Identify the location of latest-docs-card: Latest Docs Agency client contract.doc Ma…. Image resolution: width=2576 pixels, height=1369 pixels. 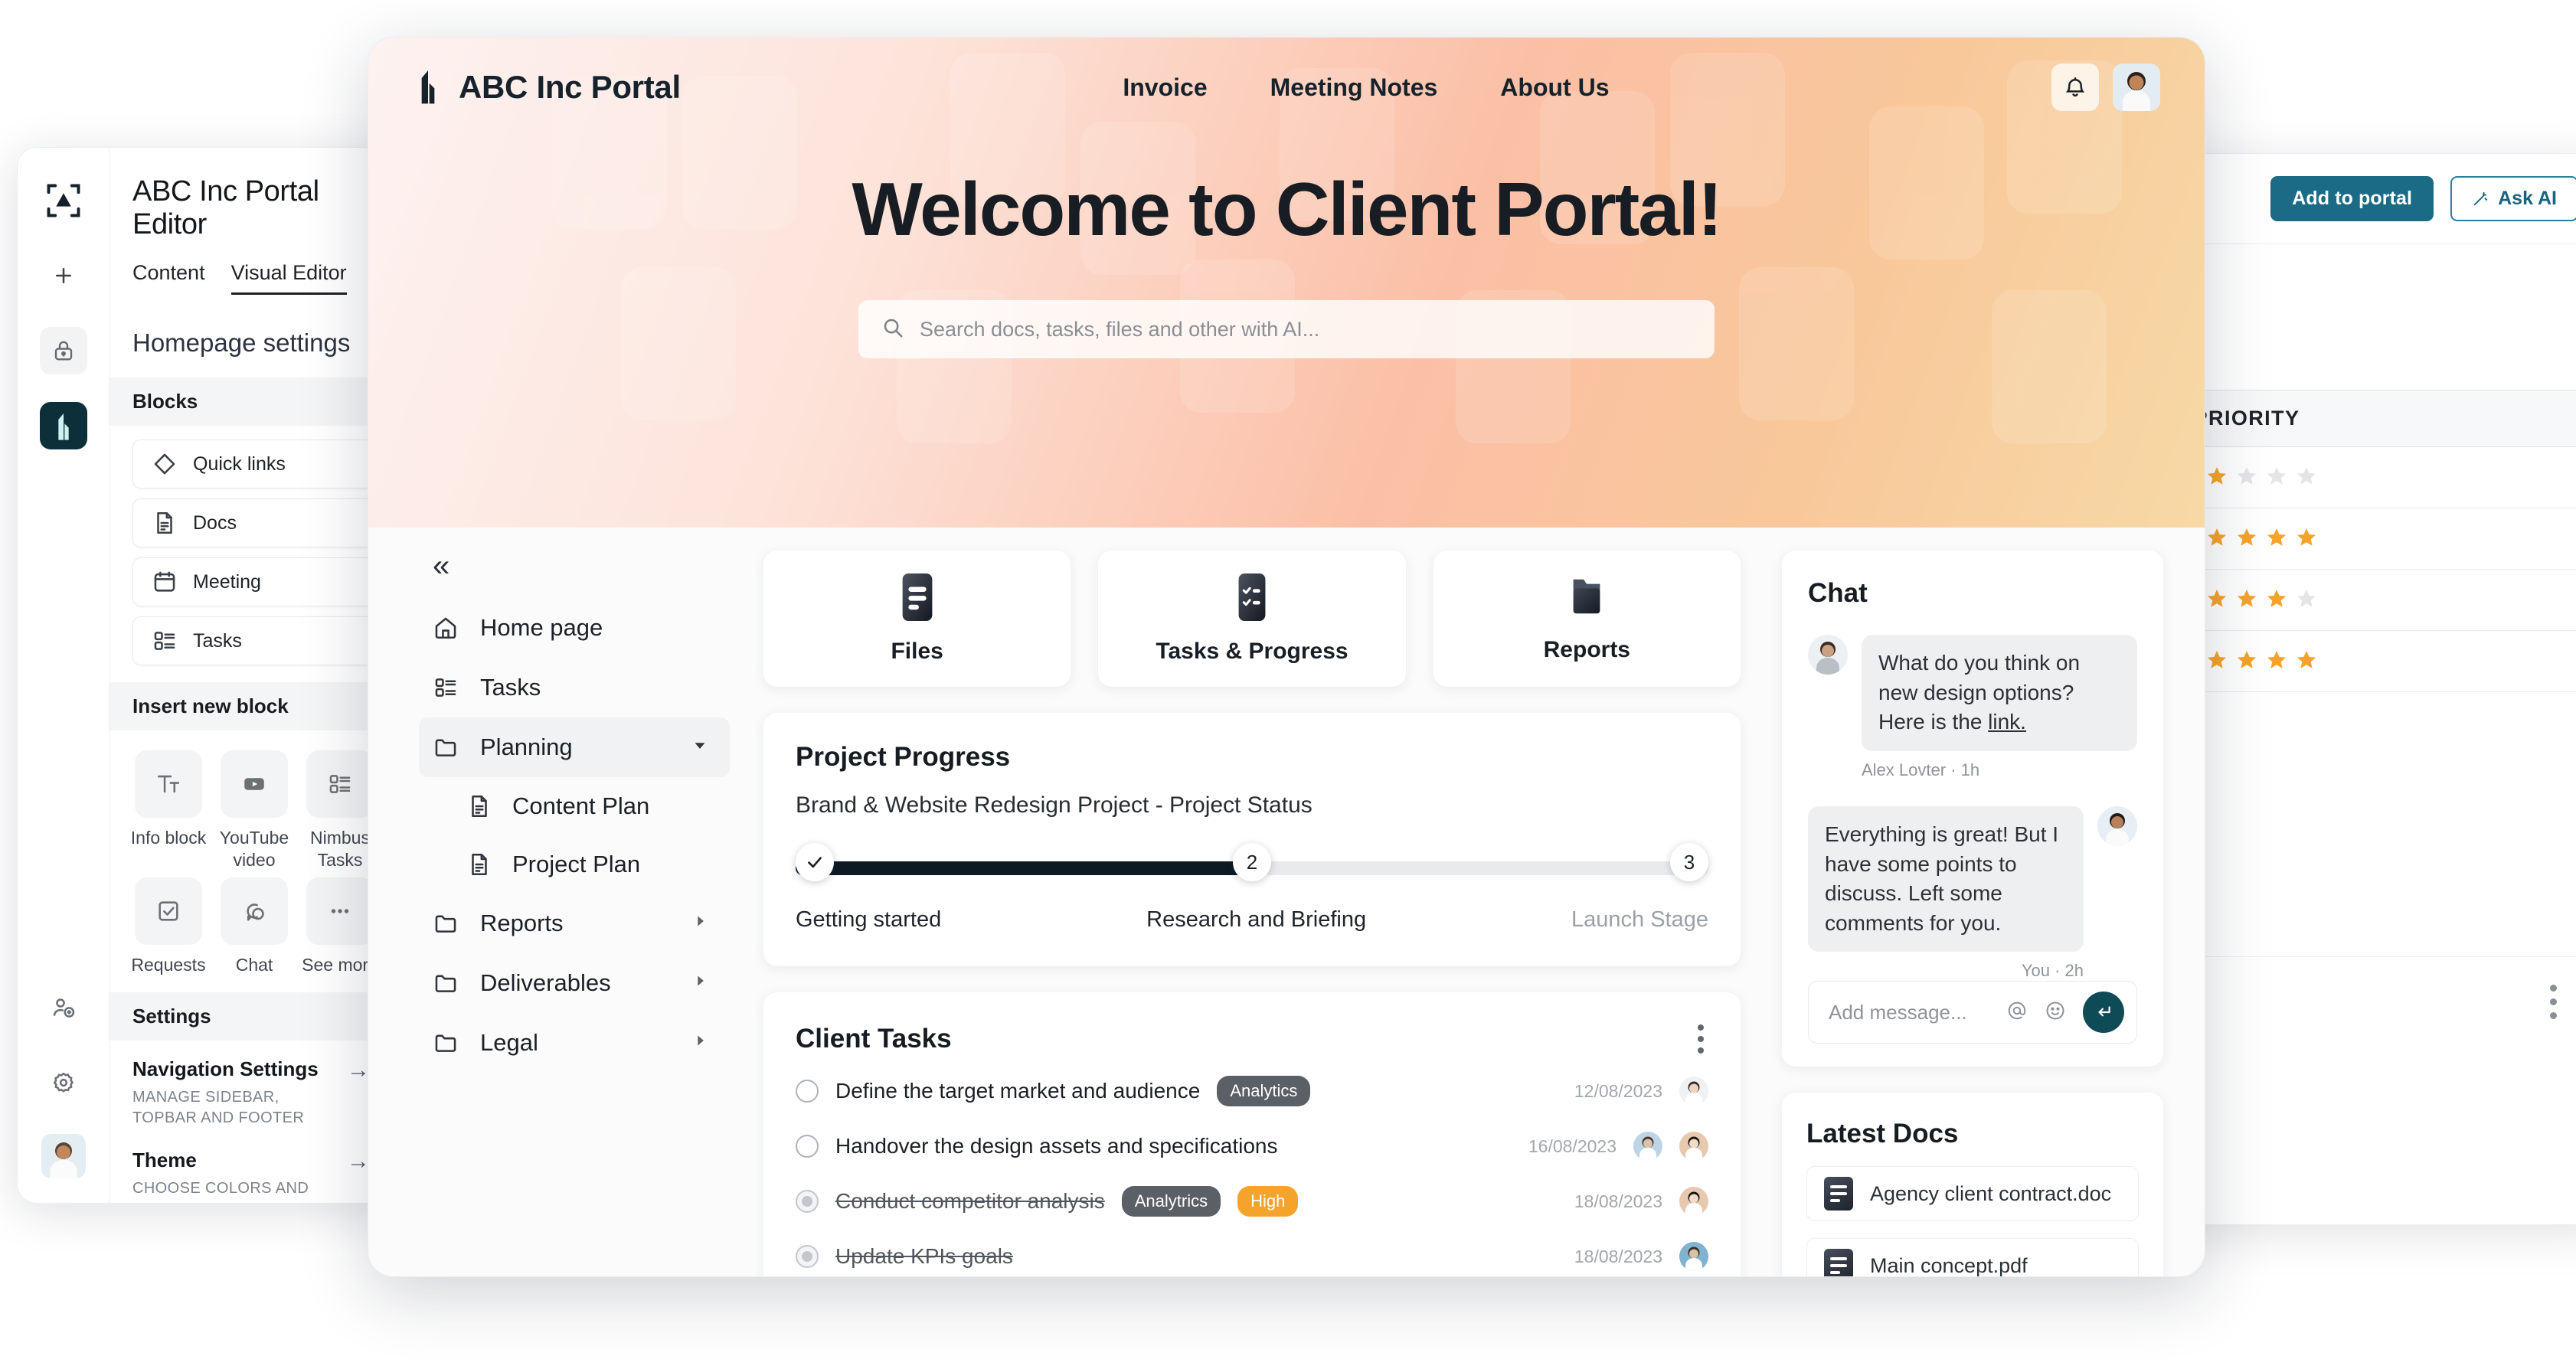
(1972, 1184).